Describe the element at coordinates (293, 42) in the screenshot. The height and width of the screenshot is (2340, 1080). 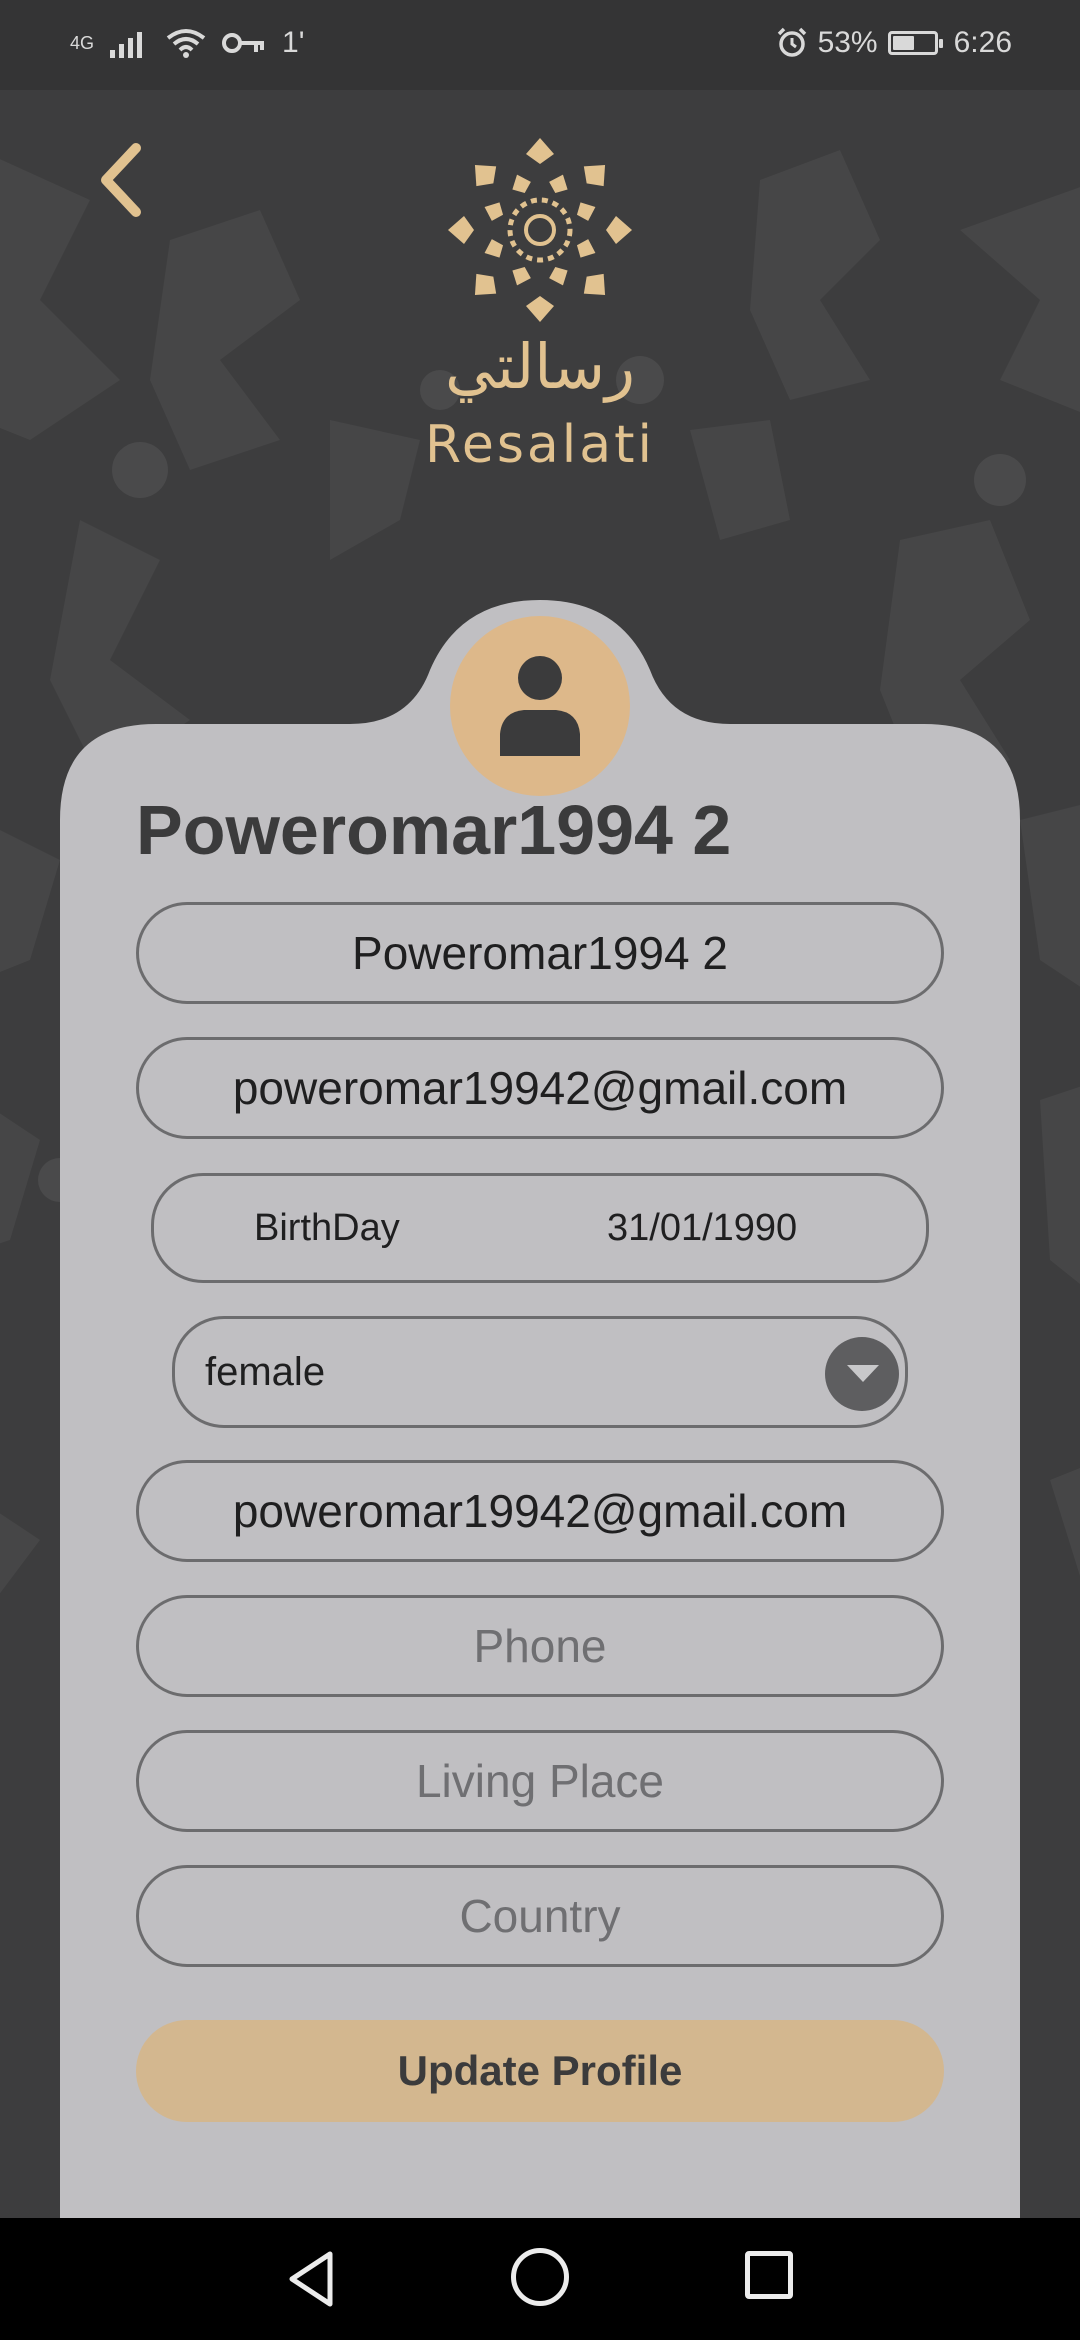
I see `sync-indicator: 1'` at that location.